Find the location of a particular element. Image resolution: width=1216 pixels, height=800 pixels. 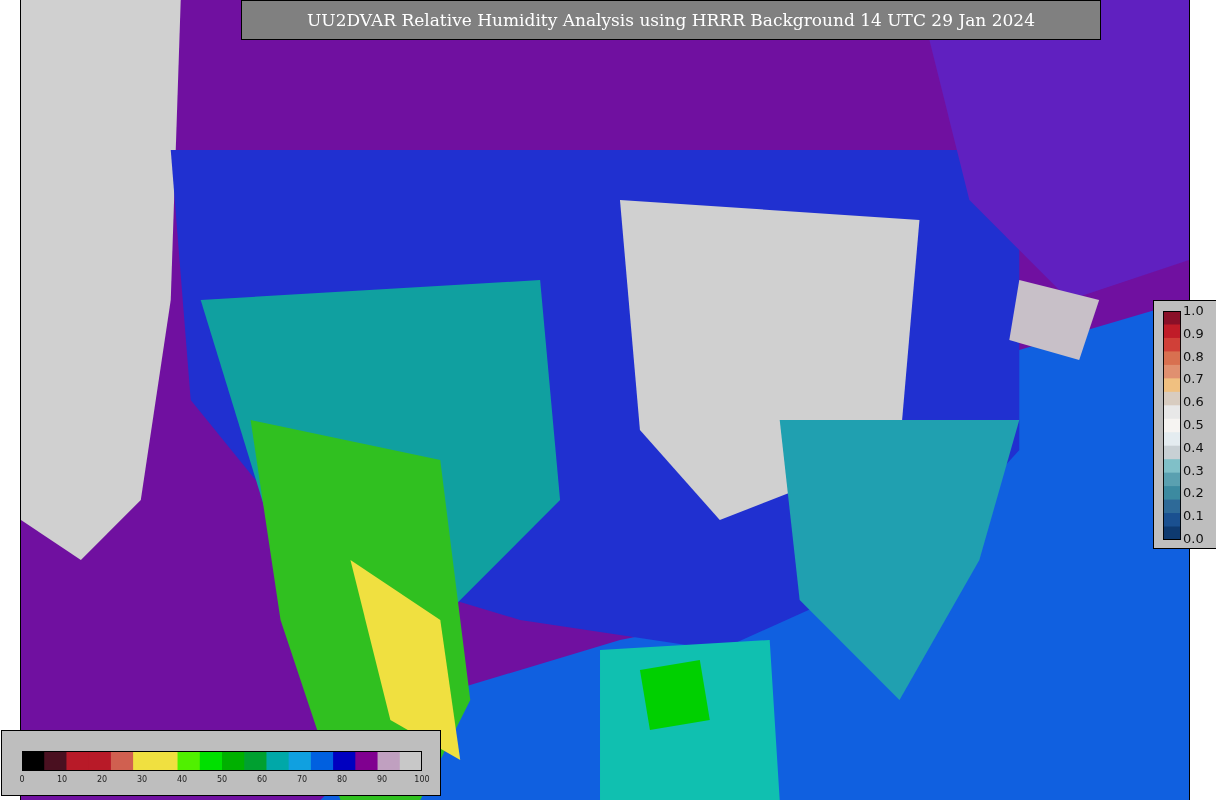

tick-label: 10 is located at coordinates (62, 779).